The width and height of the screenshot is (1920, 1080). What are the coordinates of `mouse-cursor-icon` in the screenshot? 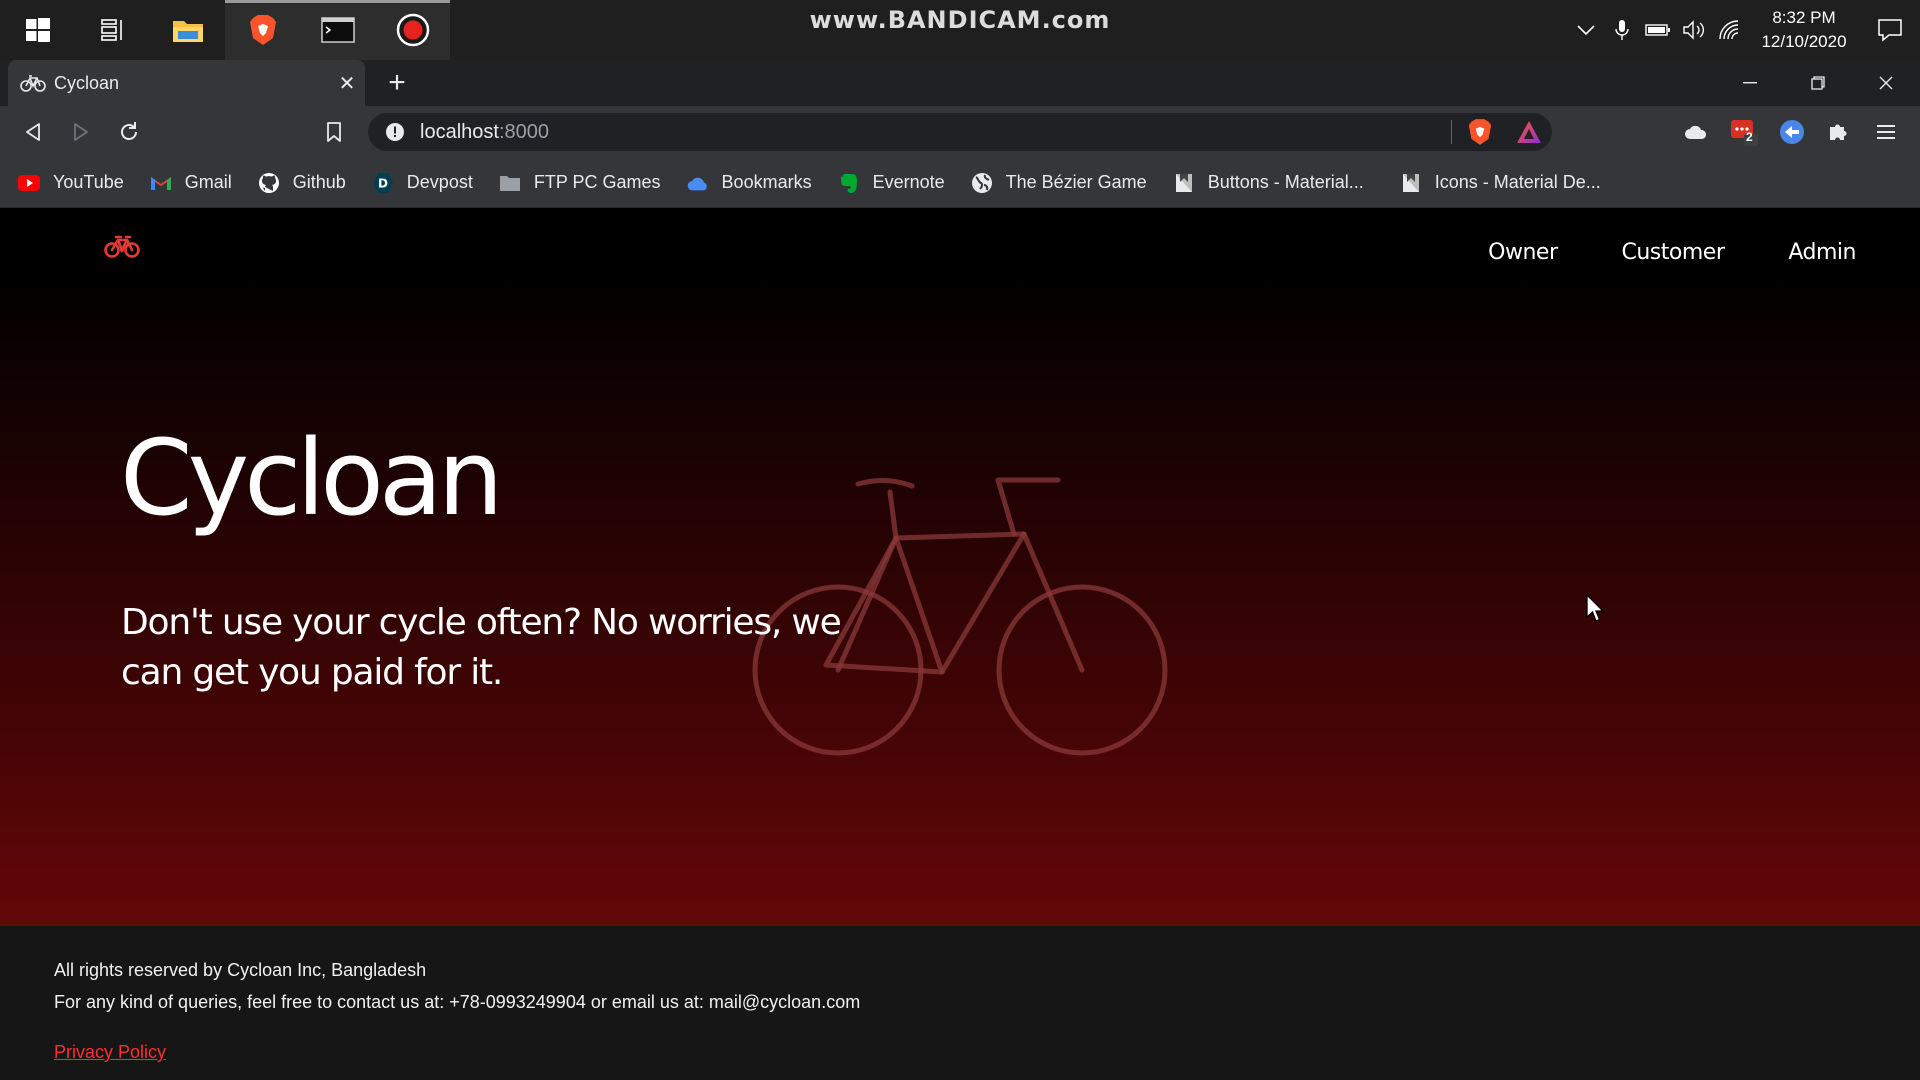 It's located at (1595, 608).